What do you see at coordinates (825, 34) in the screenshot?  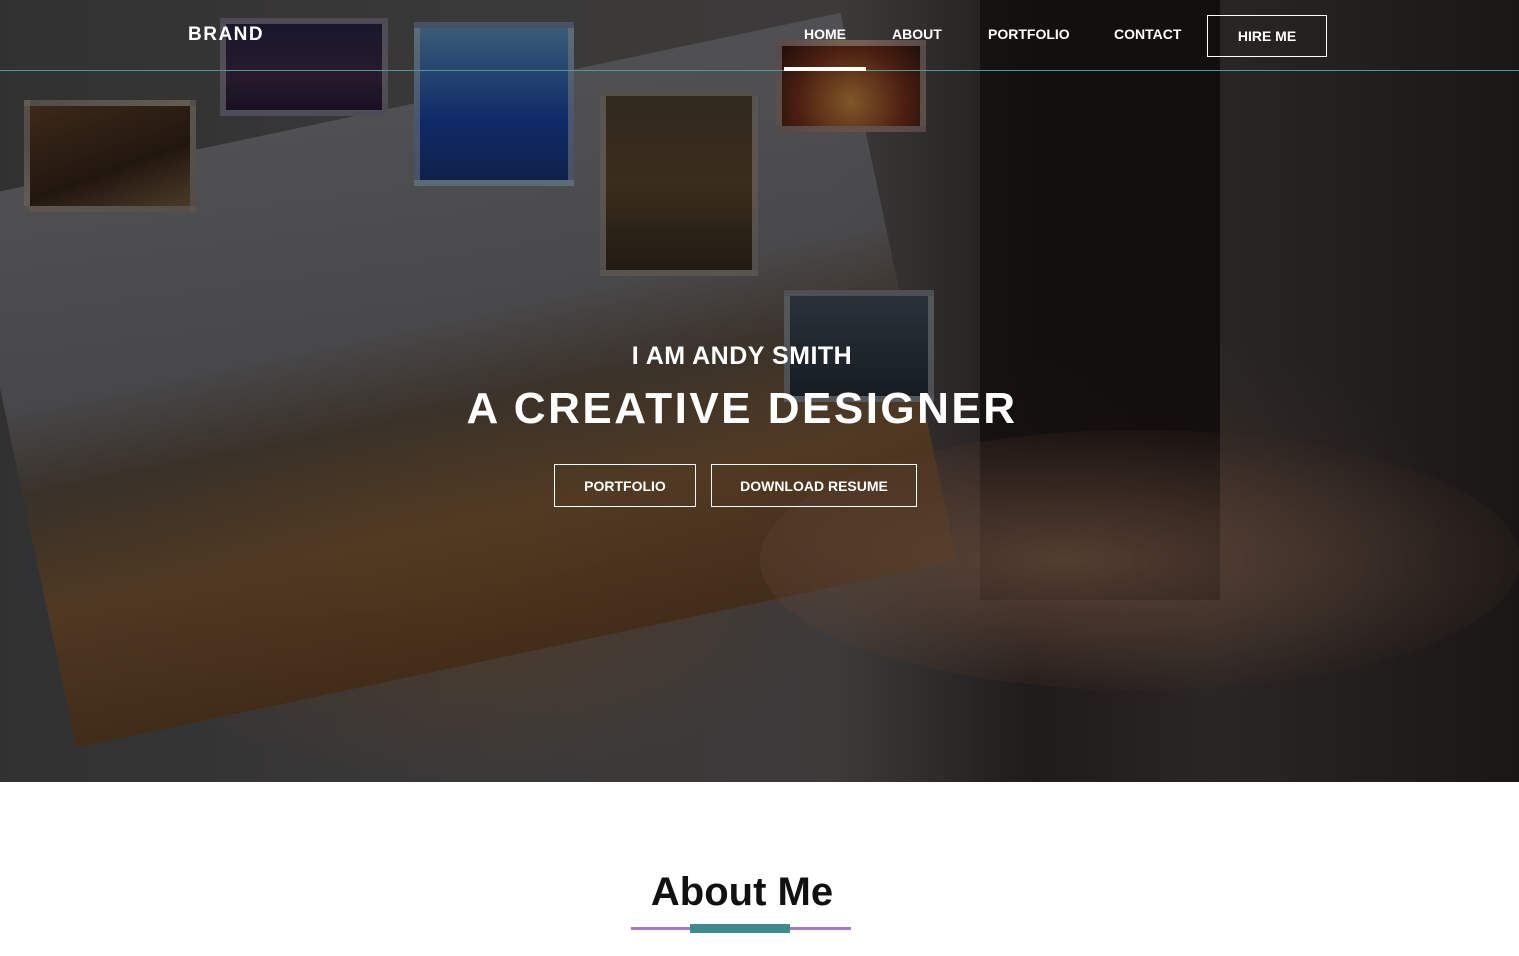 I see `nav-item-home: HOME` at bounding box center [825, 34].